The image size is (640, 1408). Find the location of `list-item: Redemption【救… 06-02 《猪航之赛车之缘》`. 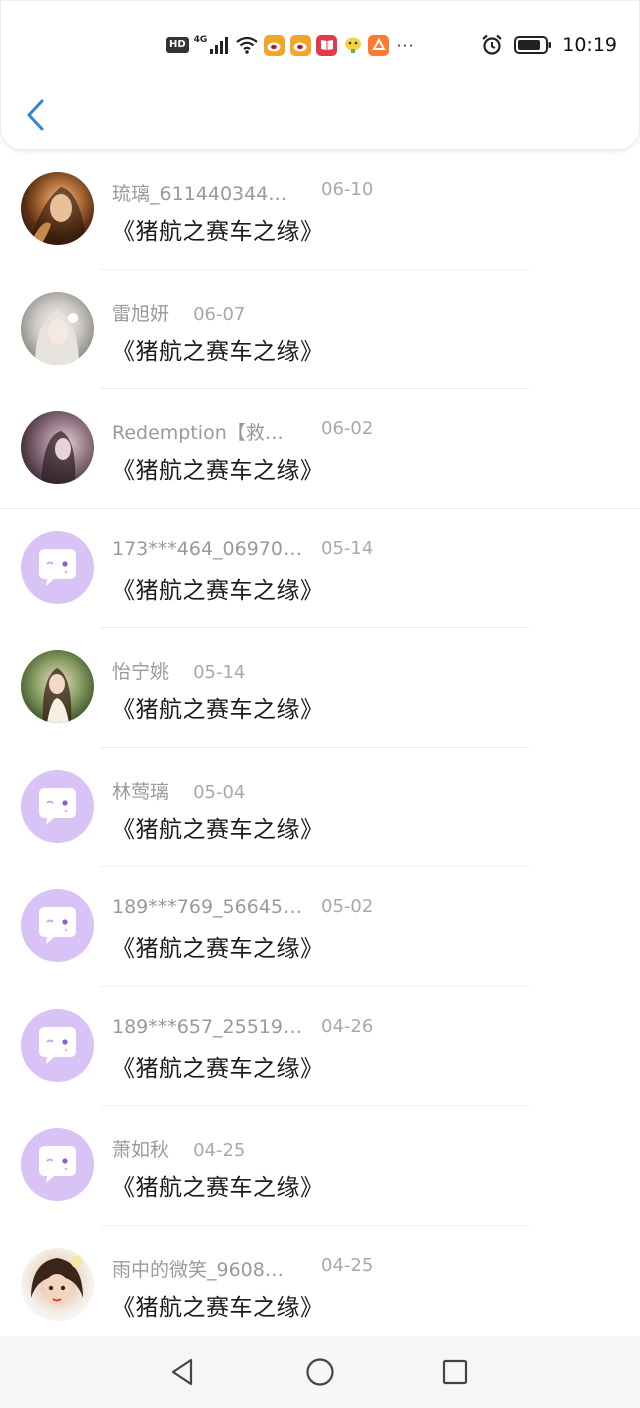

list-item: Redemption【救… 06-02 《猪航之赛车之缘》 is located at coordinates (320, 449).